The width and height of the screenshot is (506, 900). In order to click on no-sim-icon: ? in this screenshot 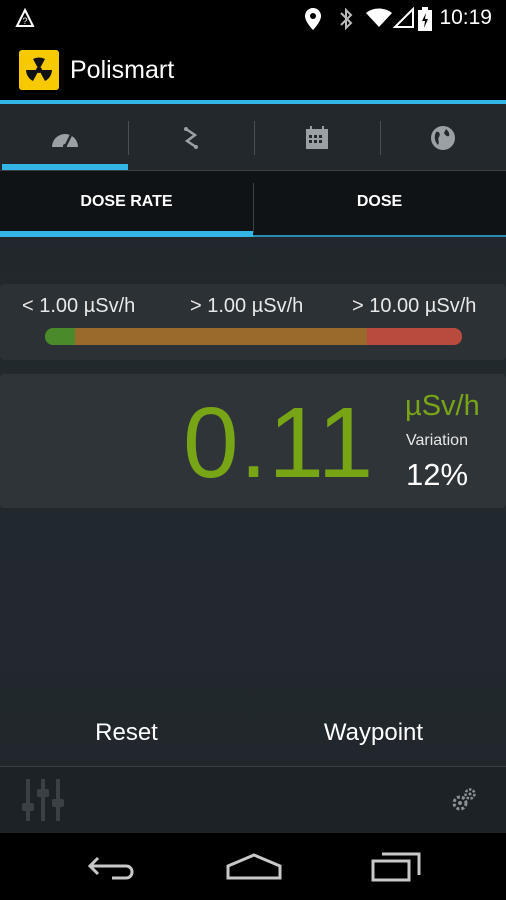, I will do `click(25, 17)`.